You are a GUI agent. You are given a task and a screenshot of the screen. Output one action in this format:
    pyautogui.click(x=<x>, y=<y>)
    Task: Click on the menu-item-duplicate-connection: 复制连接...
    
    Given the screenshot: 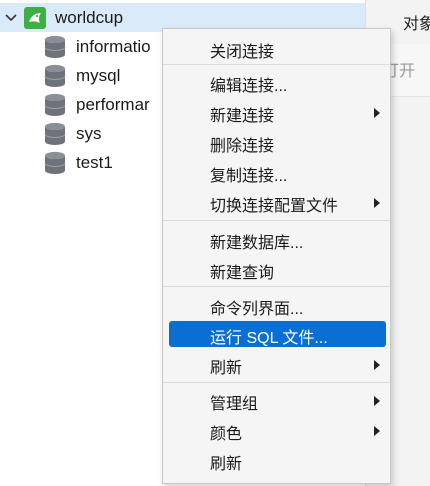 What is the action you would take?
    pyautogui.click(x=277, y=172)
    